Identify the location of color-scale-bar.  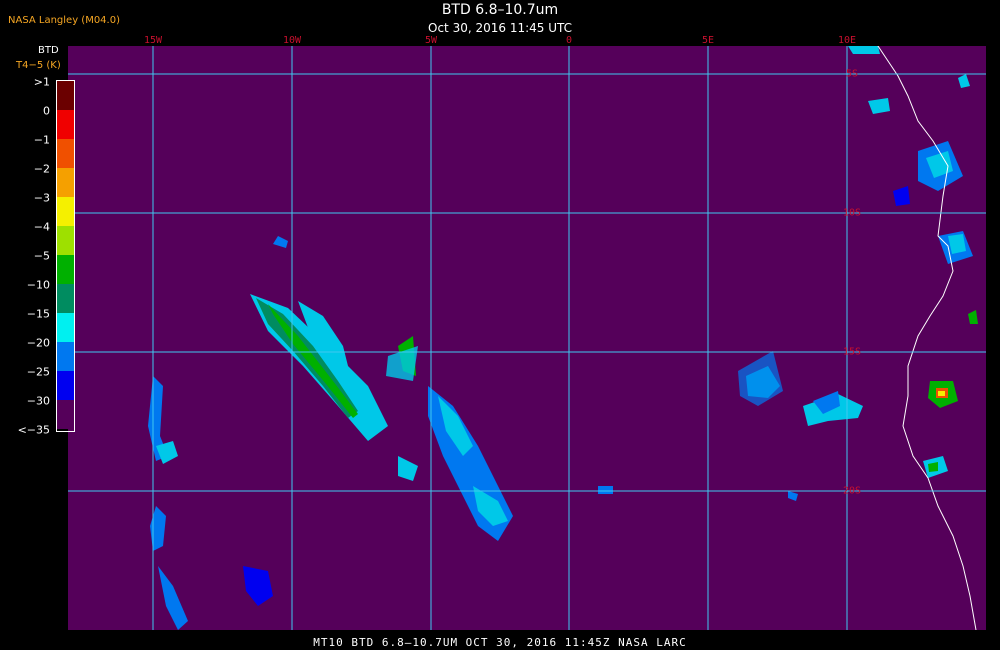
(65, 256).